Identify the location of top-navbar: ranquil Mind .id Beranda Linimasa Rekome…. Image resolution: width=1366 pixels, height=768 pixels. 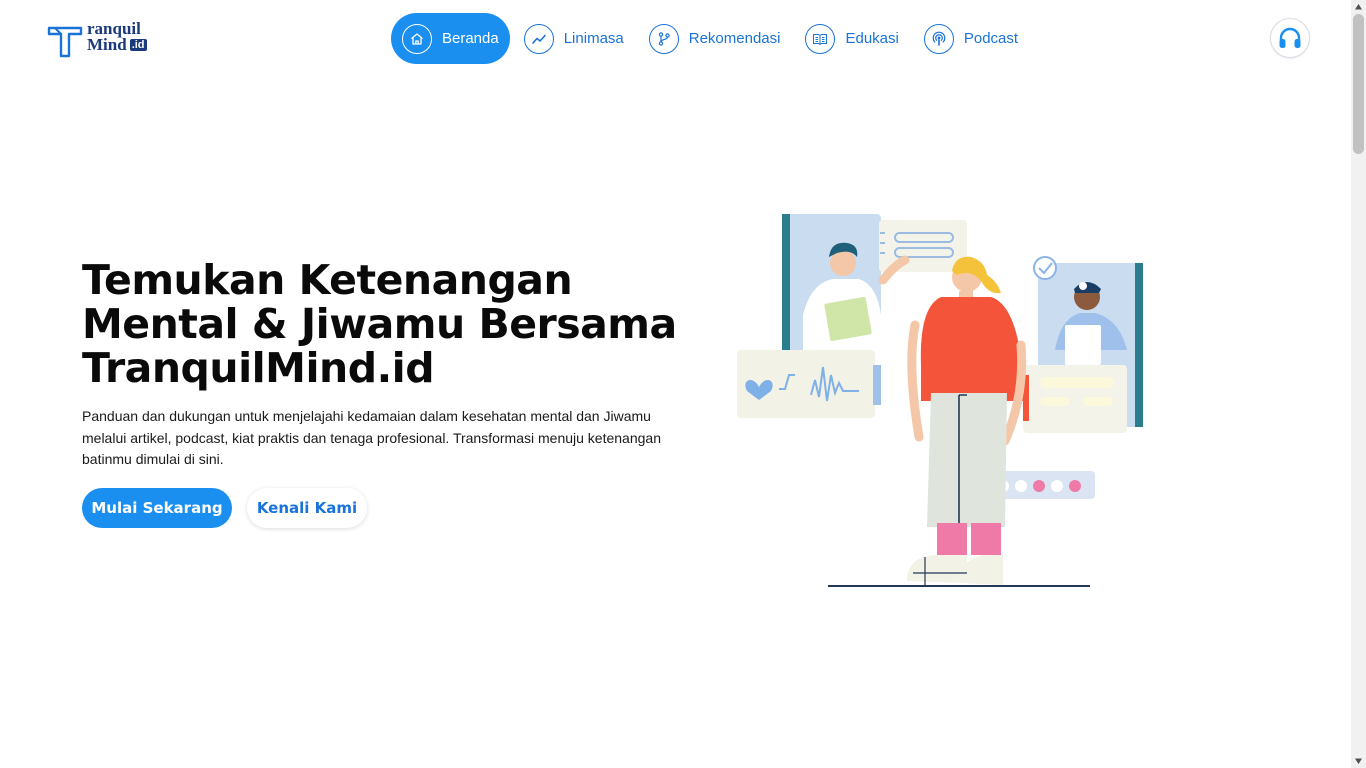
(675, 39).